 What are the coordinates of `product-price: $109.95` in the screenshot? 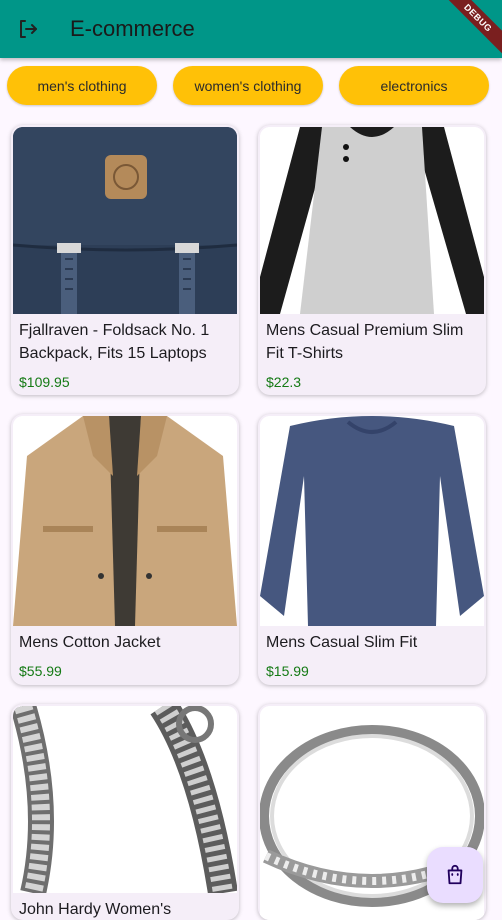 It's located at (44, 382).